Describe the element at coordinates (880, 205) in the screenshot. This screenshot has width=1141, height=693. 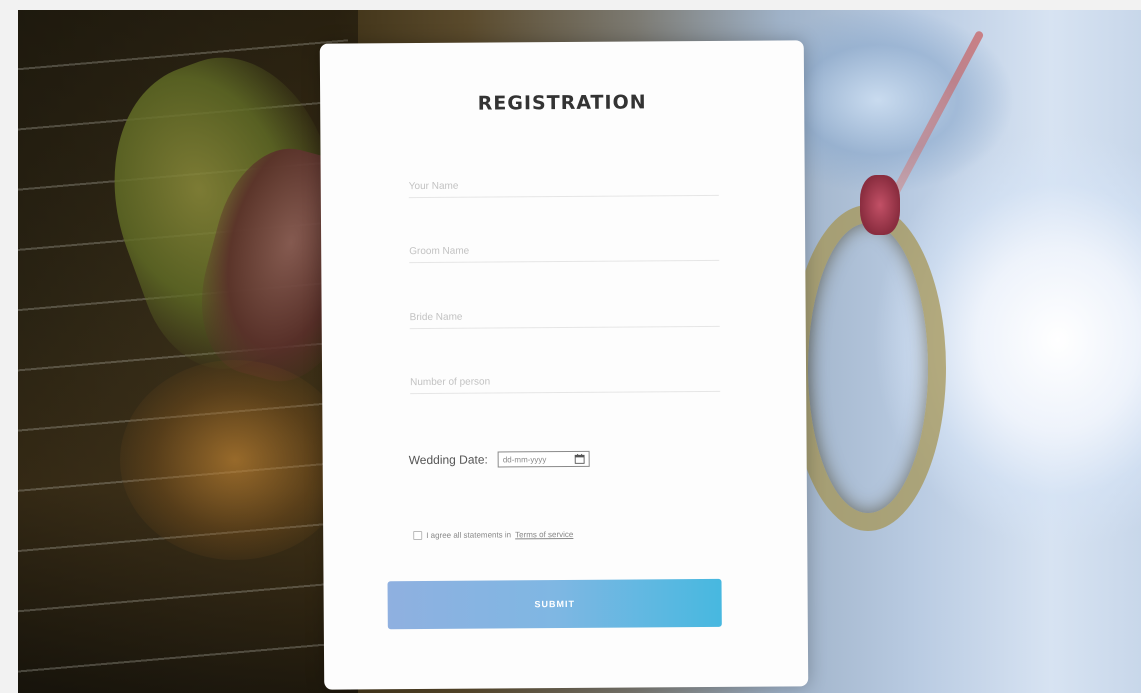
I see `background-pendant` at that location.